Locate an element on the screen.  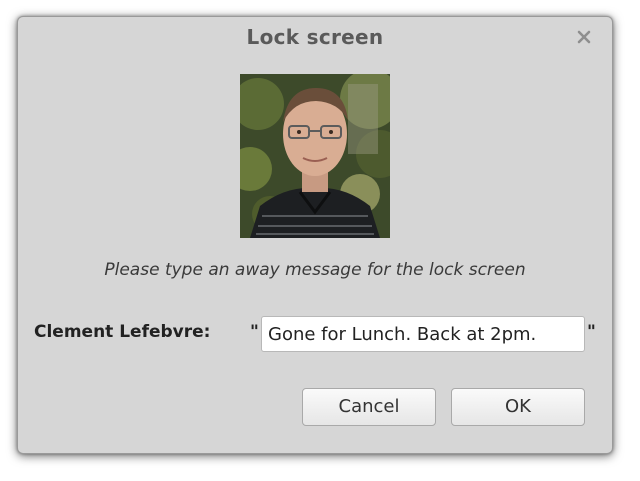
dialog-title: Lock screen is located at coordinates (315, 37).